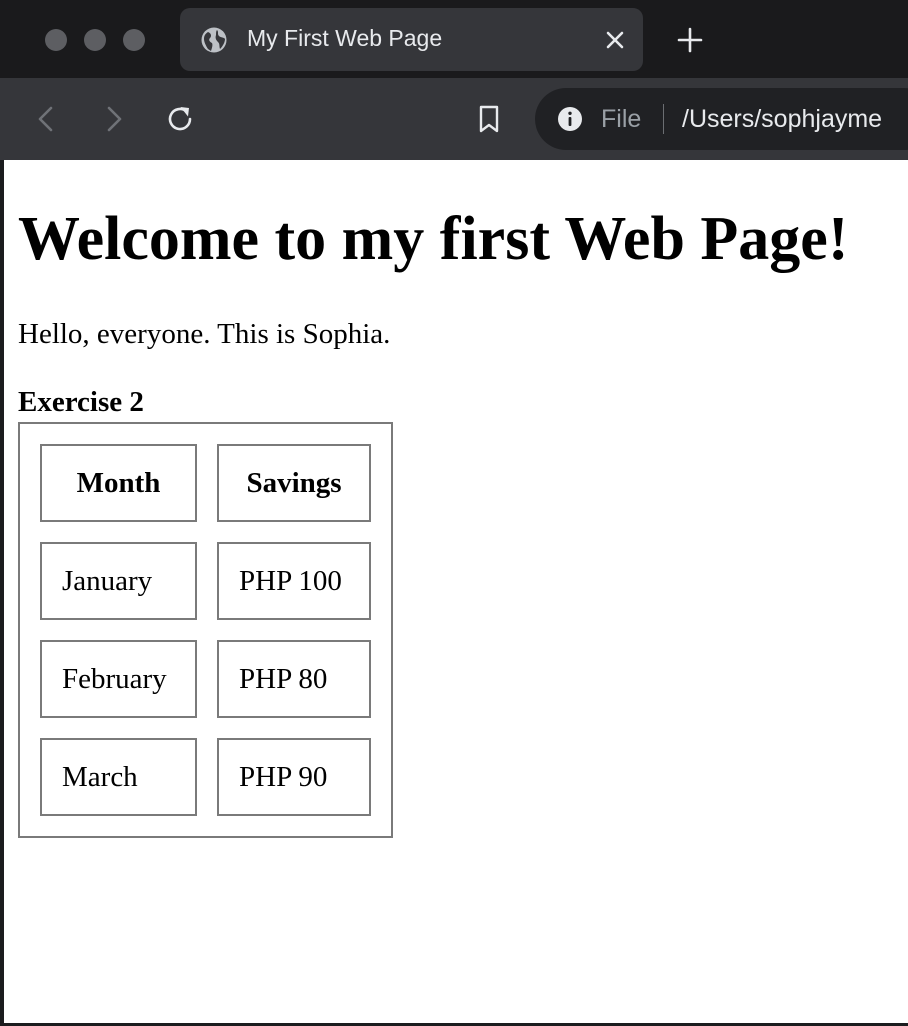 The height and width of the screenshot is (1026, 908). Describe the element at coordinates (214, 40) in the screenshot. I see `globe-icon` at that location.